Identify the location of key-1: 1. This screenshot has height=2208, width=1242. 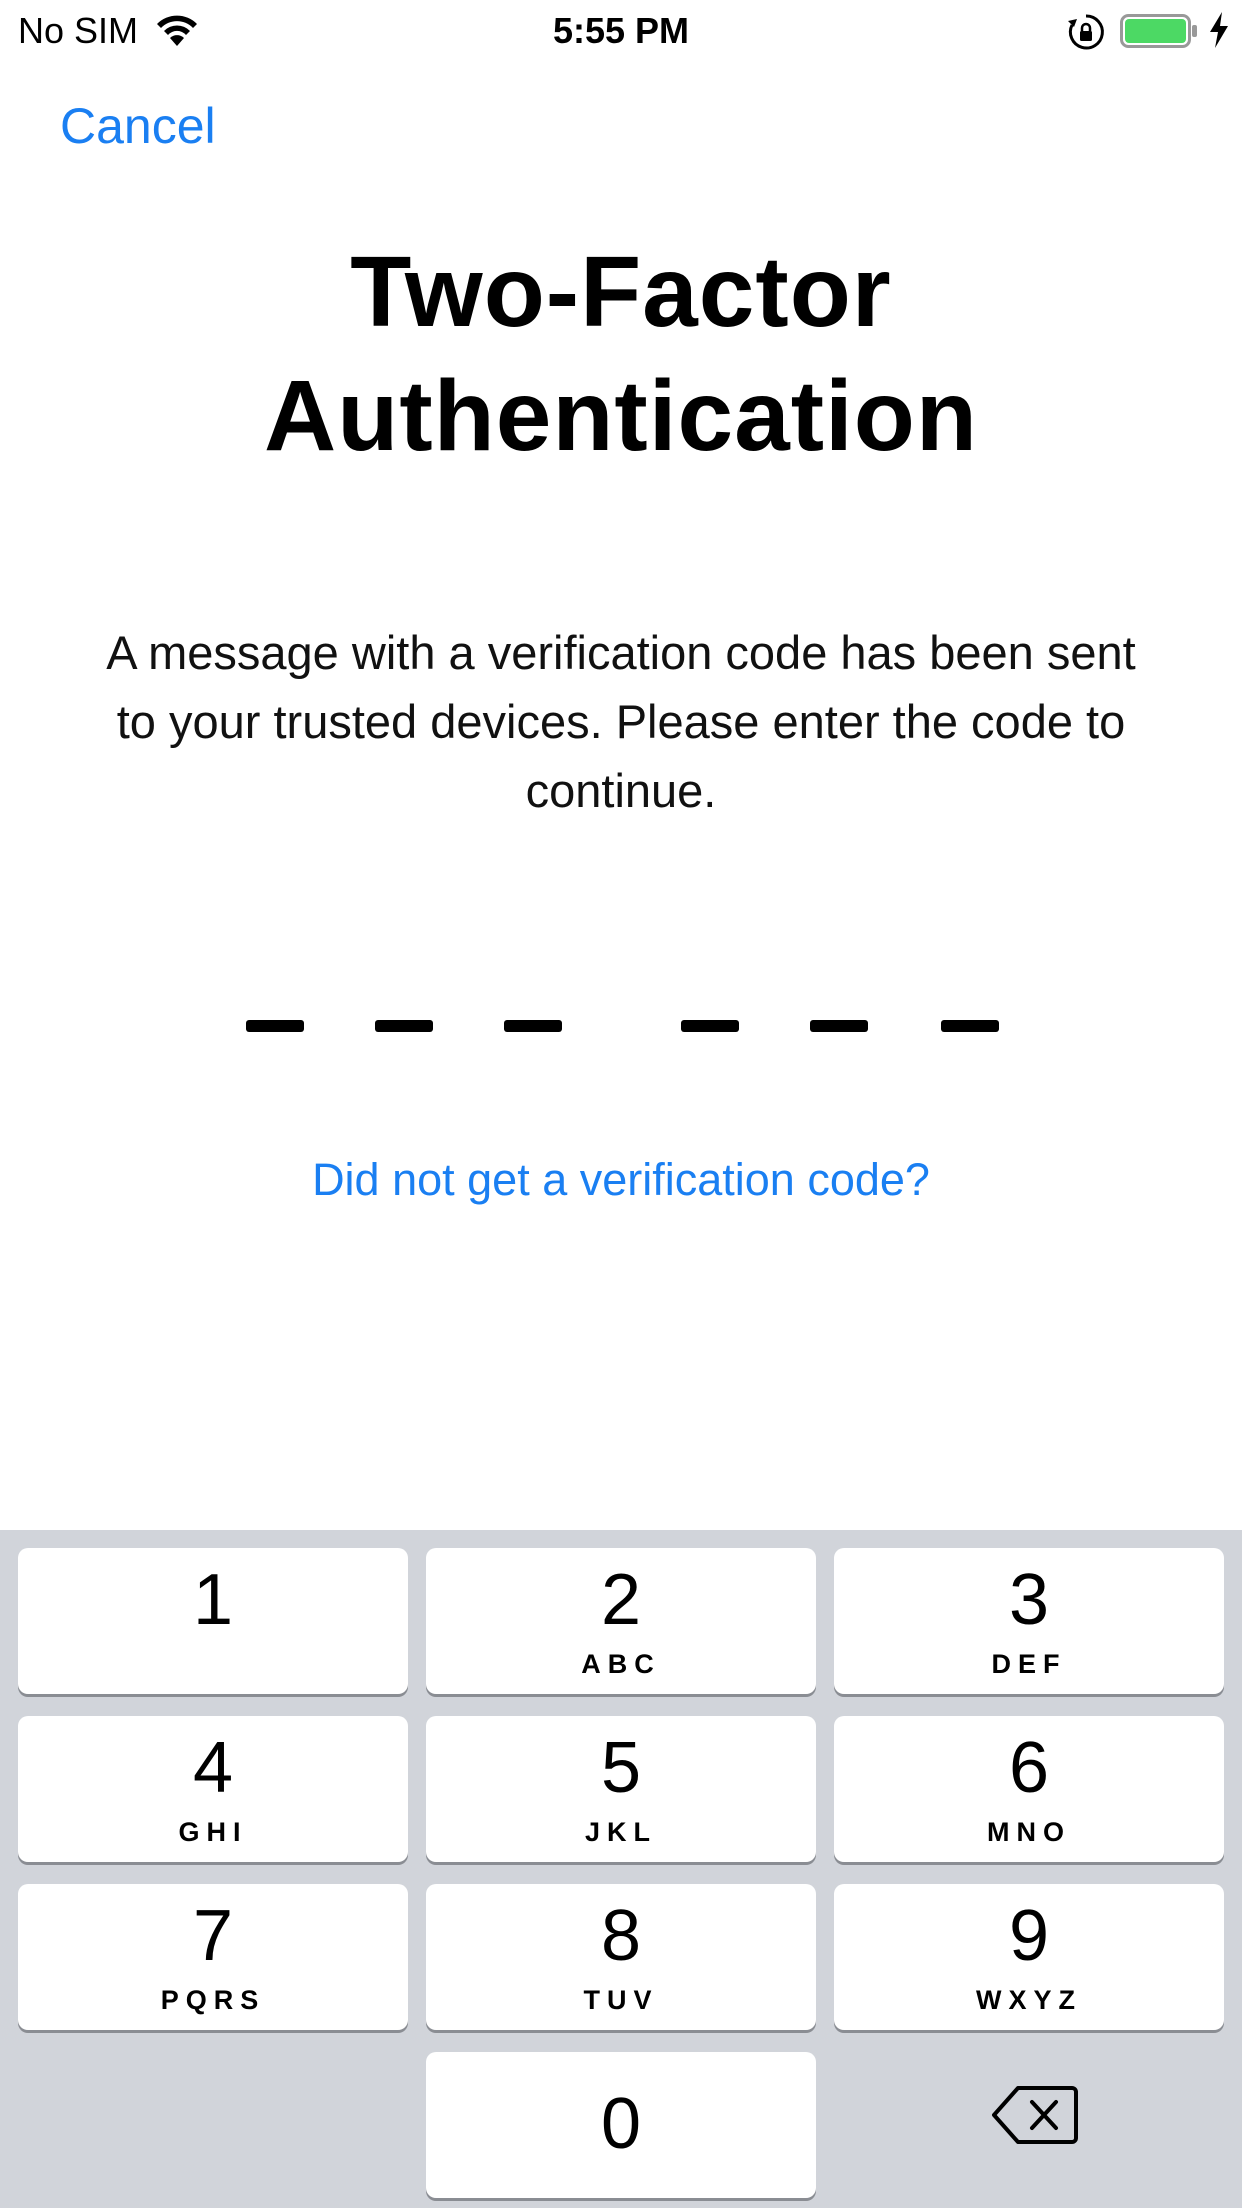
(213, 1621).